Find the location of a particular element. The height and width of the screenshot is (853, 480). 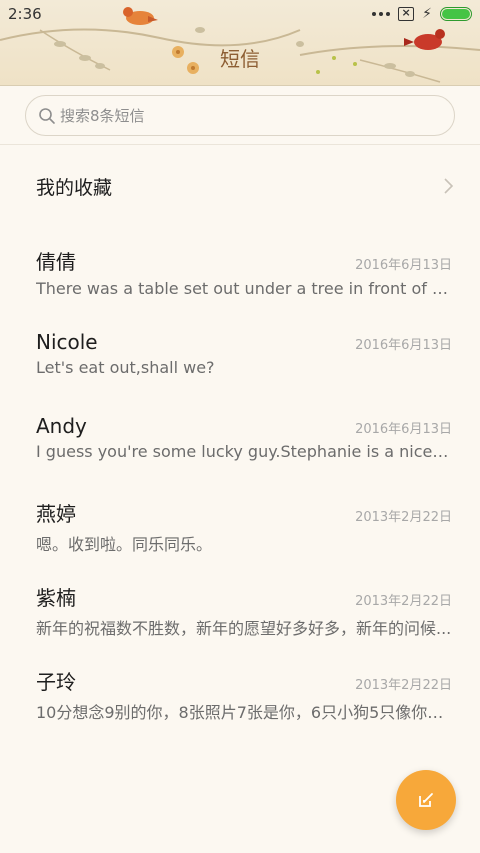

contact-name: 燕婷 is located at coordinates (56, 514).